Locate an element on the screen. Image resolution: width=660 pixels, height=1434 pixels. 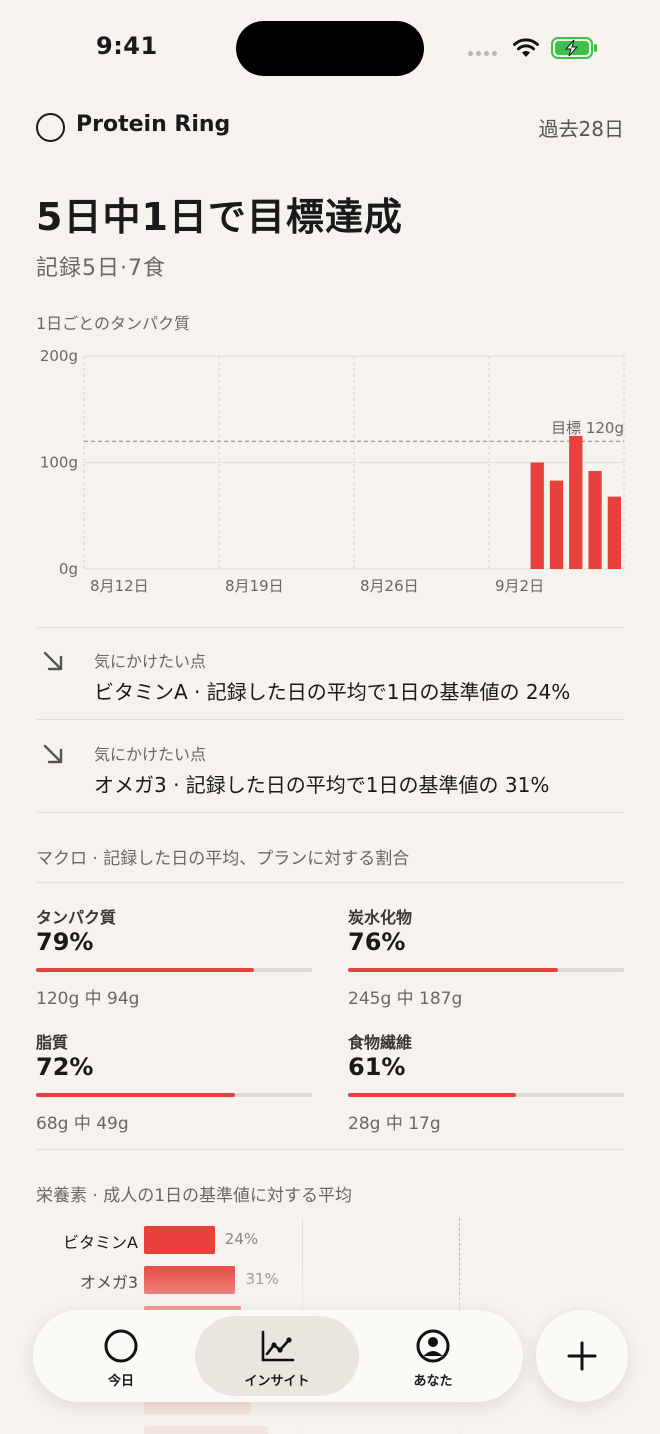
macro-name: 炭水化物 is located at coordinates (380, 917).